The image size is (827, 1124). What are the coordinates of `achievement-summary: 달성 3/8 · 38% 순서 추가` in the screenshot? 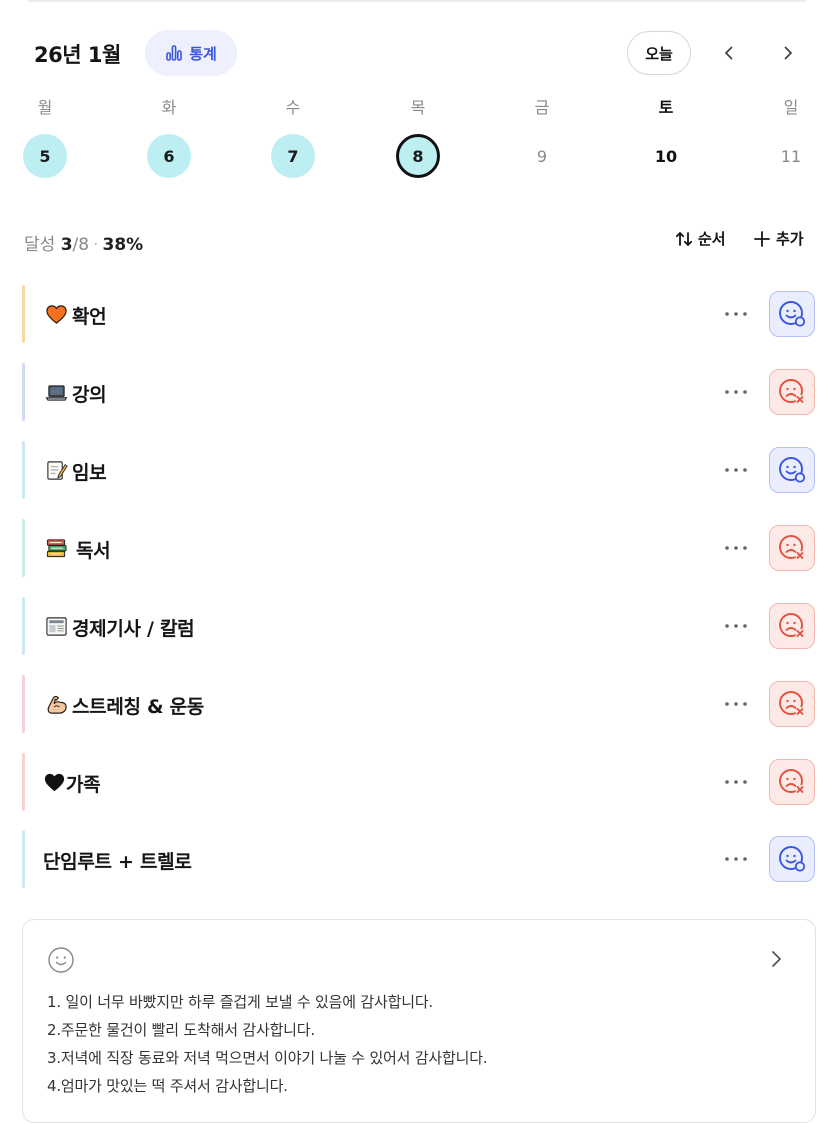 It's located at (413, 243).